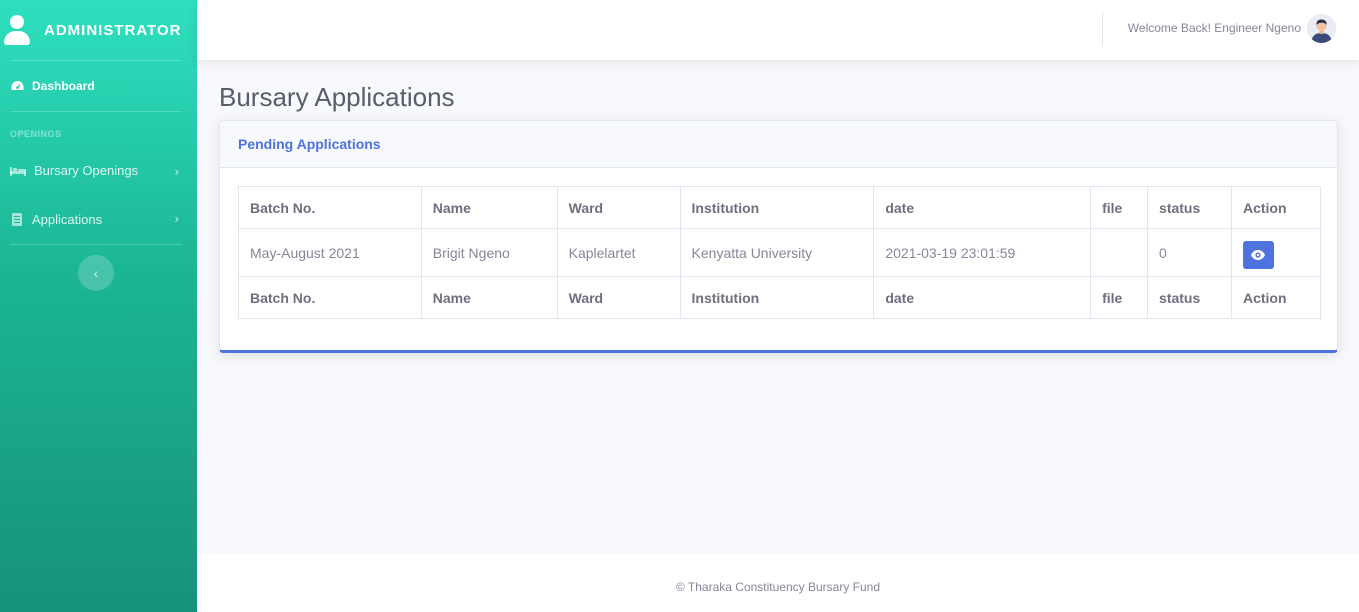 Image resolution: width=1359 pixels, height=612 pixels. What do you see at coordinates (1214, 28) in the screenshot?
I see `welcome-text: Welcome Back! Engineer Ngeno` at bounding box center [1214, 28].